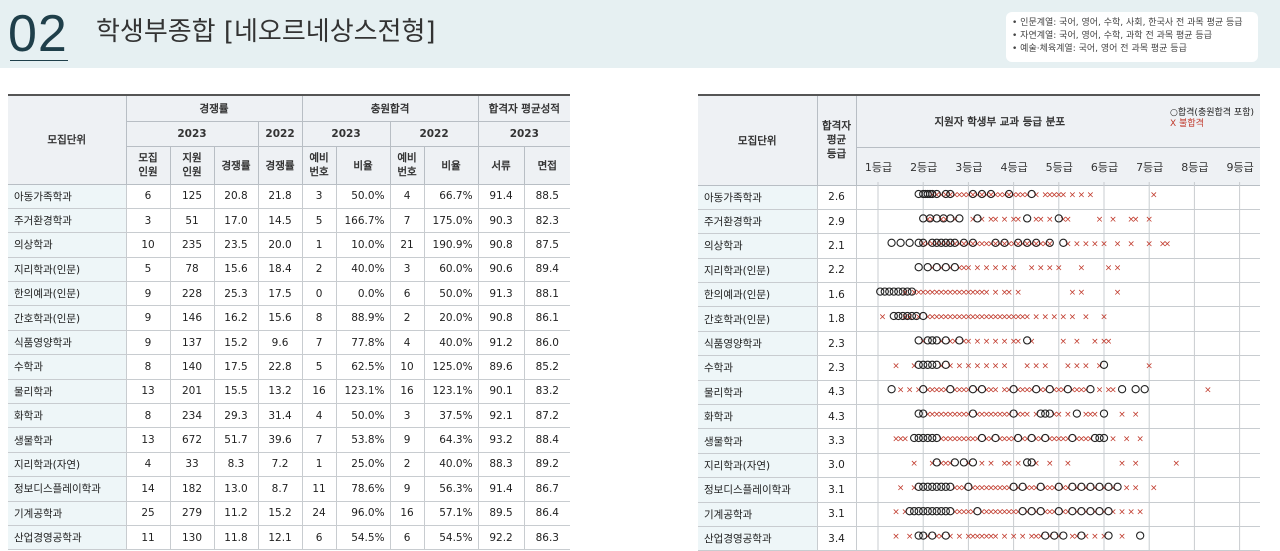 This screenshot has width=1280, height=551. What do you see at coordinates (363, 270) in the screenshot?
I see `data-cell: 40.0%` at bounding box center [363, 270].